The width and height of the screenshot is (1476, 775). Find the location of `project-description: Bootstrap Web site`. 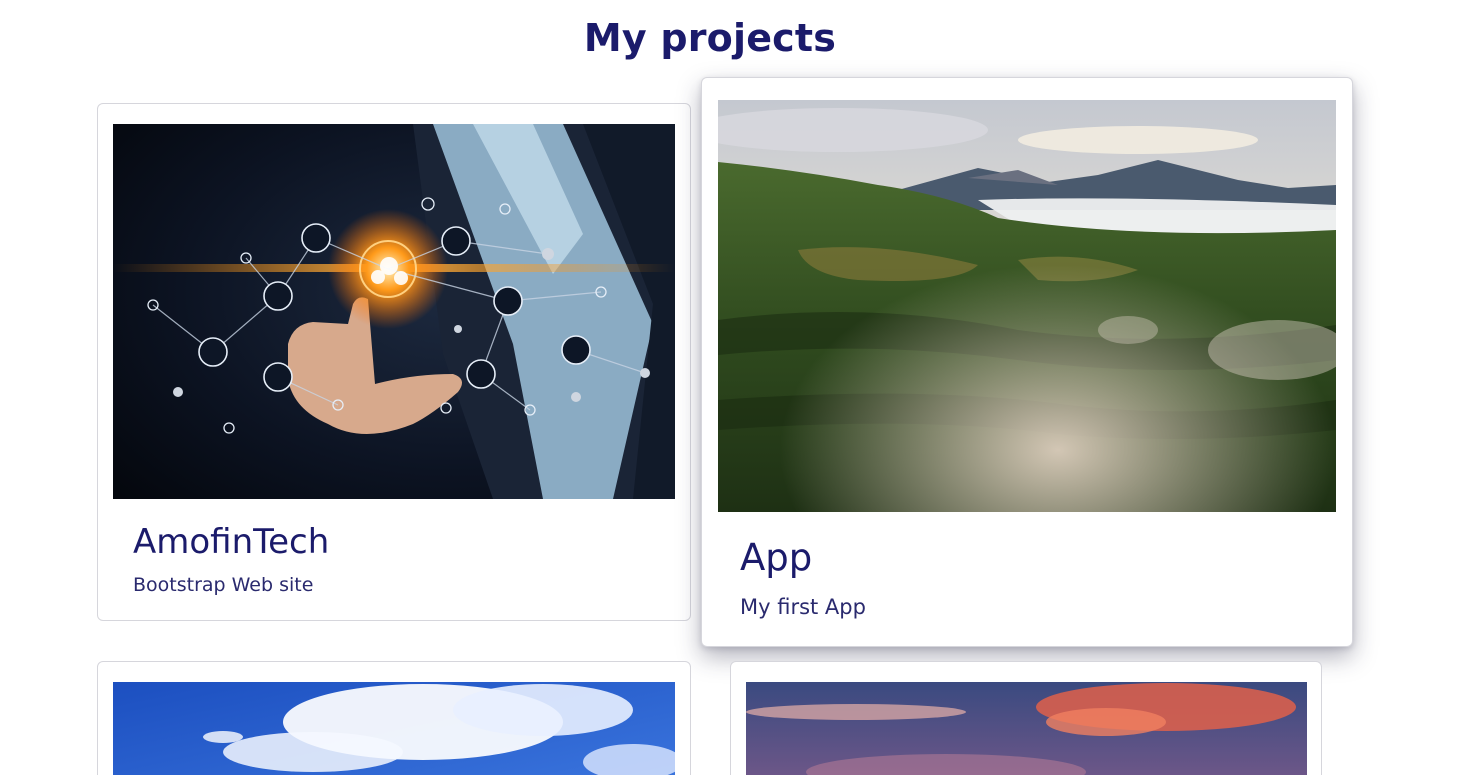

project-description: Bootstrap Web site is located at coordinates (223, 585).